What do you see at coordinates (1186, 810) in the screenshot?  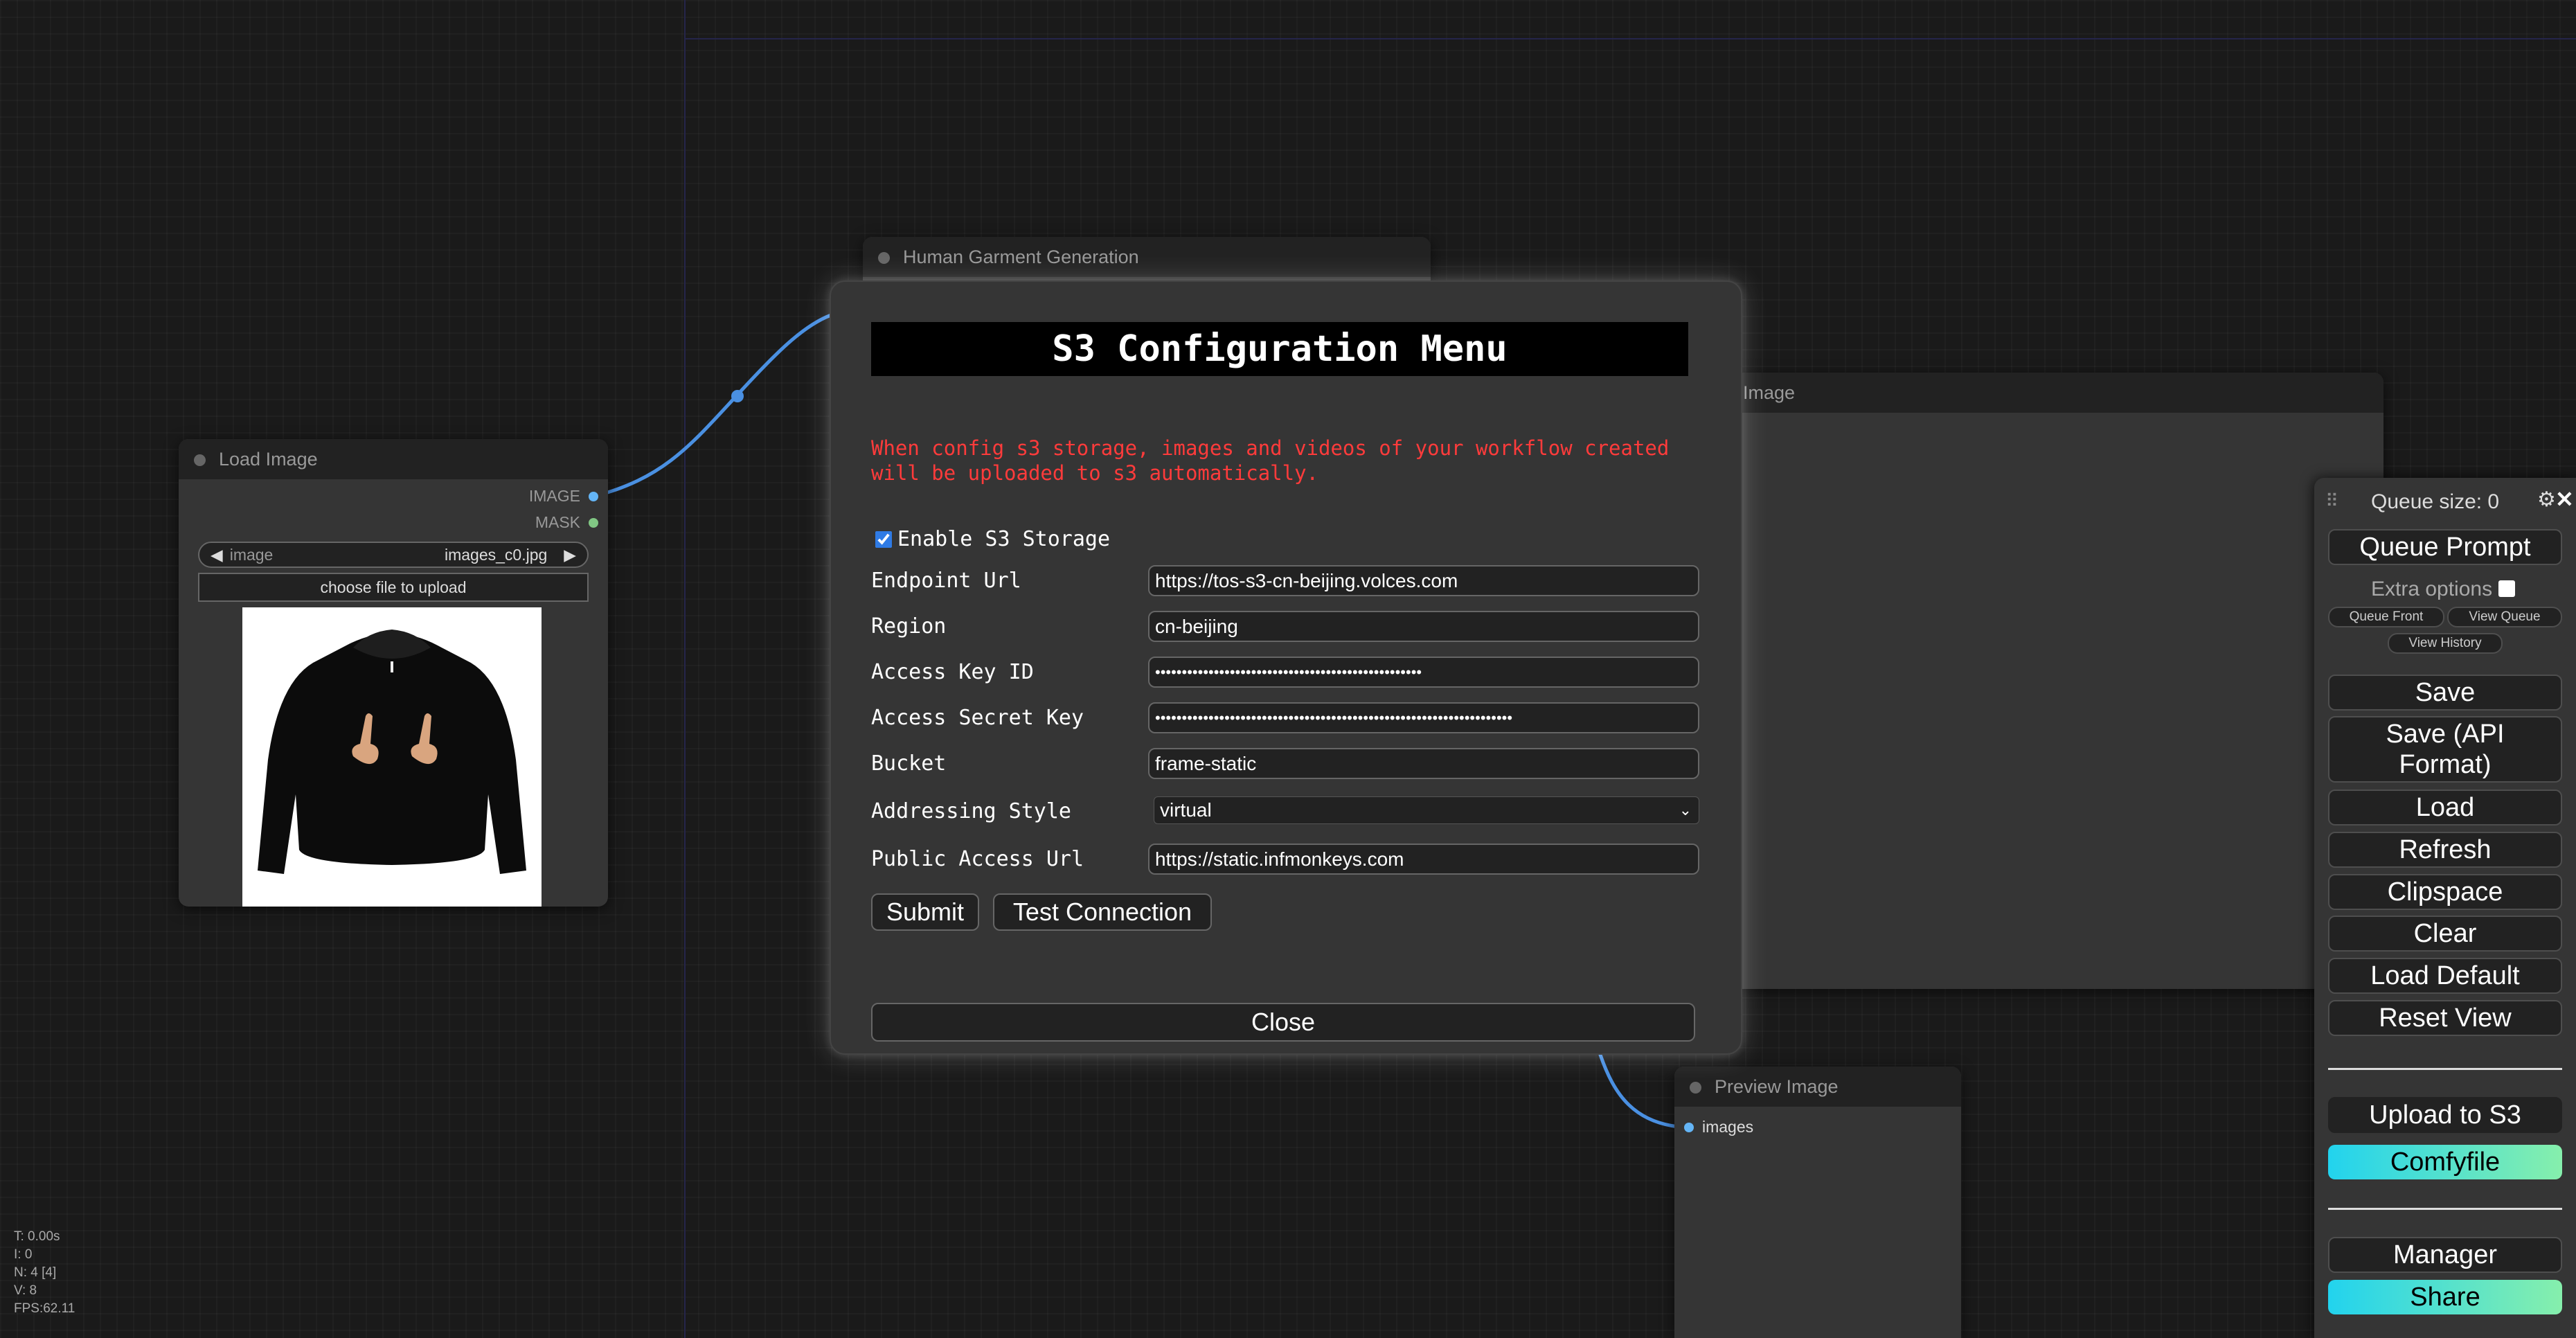 I see `addressing-style-value: virtual` at bounding box center [1186, 810].